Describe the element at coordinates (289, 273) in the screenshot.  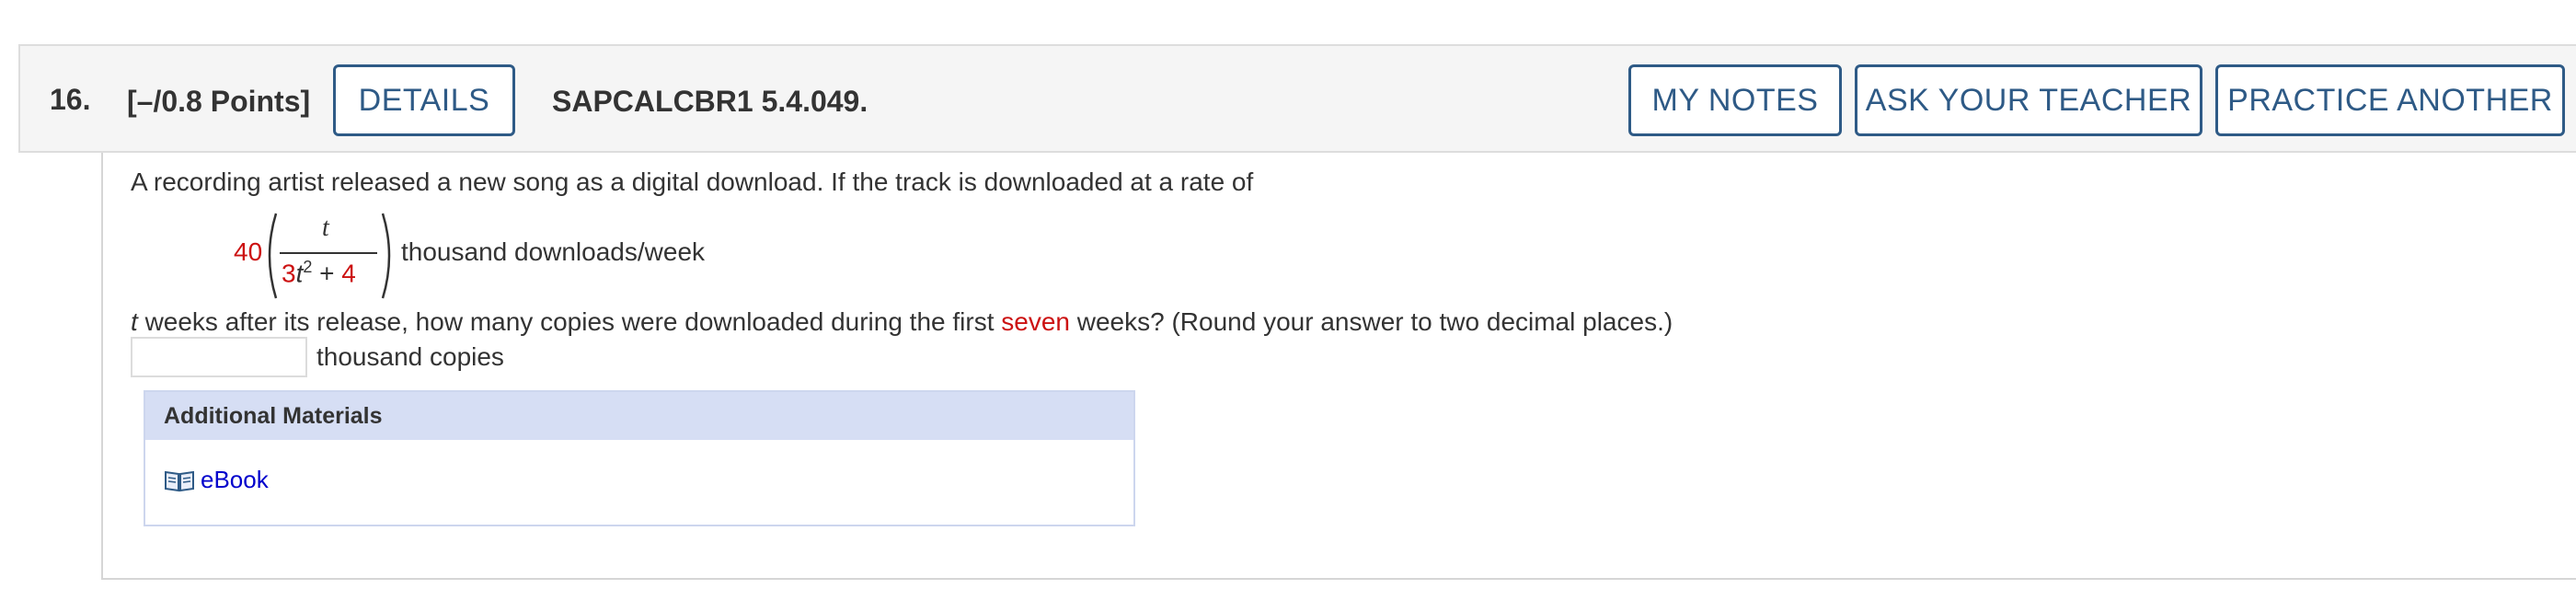
I see `denominator-coefficient: 3` at that location.